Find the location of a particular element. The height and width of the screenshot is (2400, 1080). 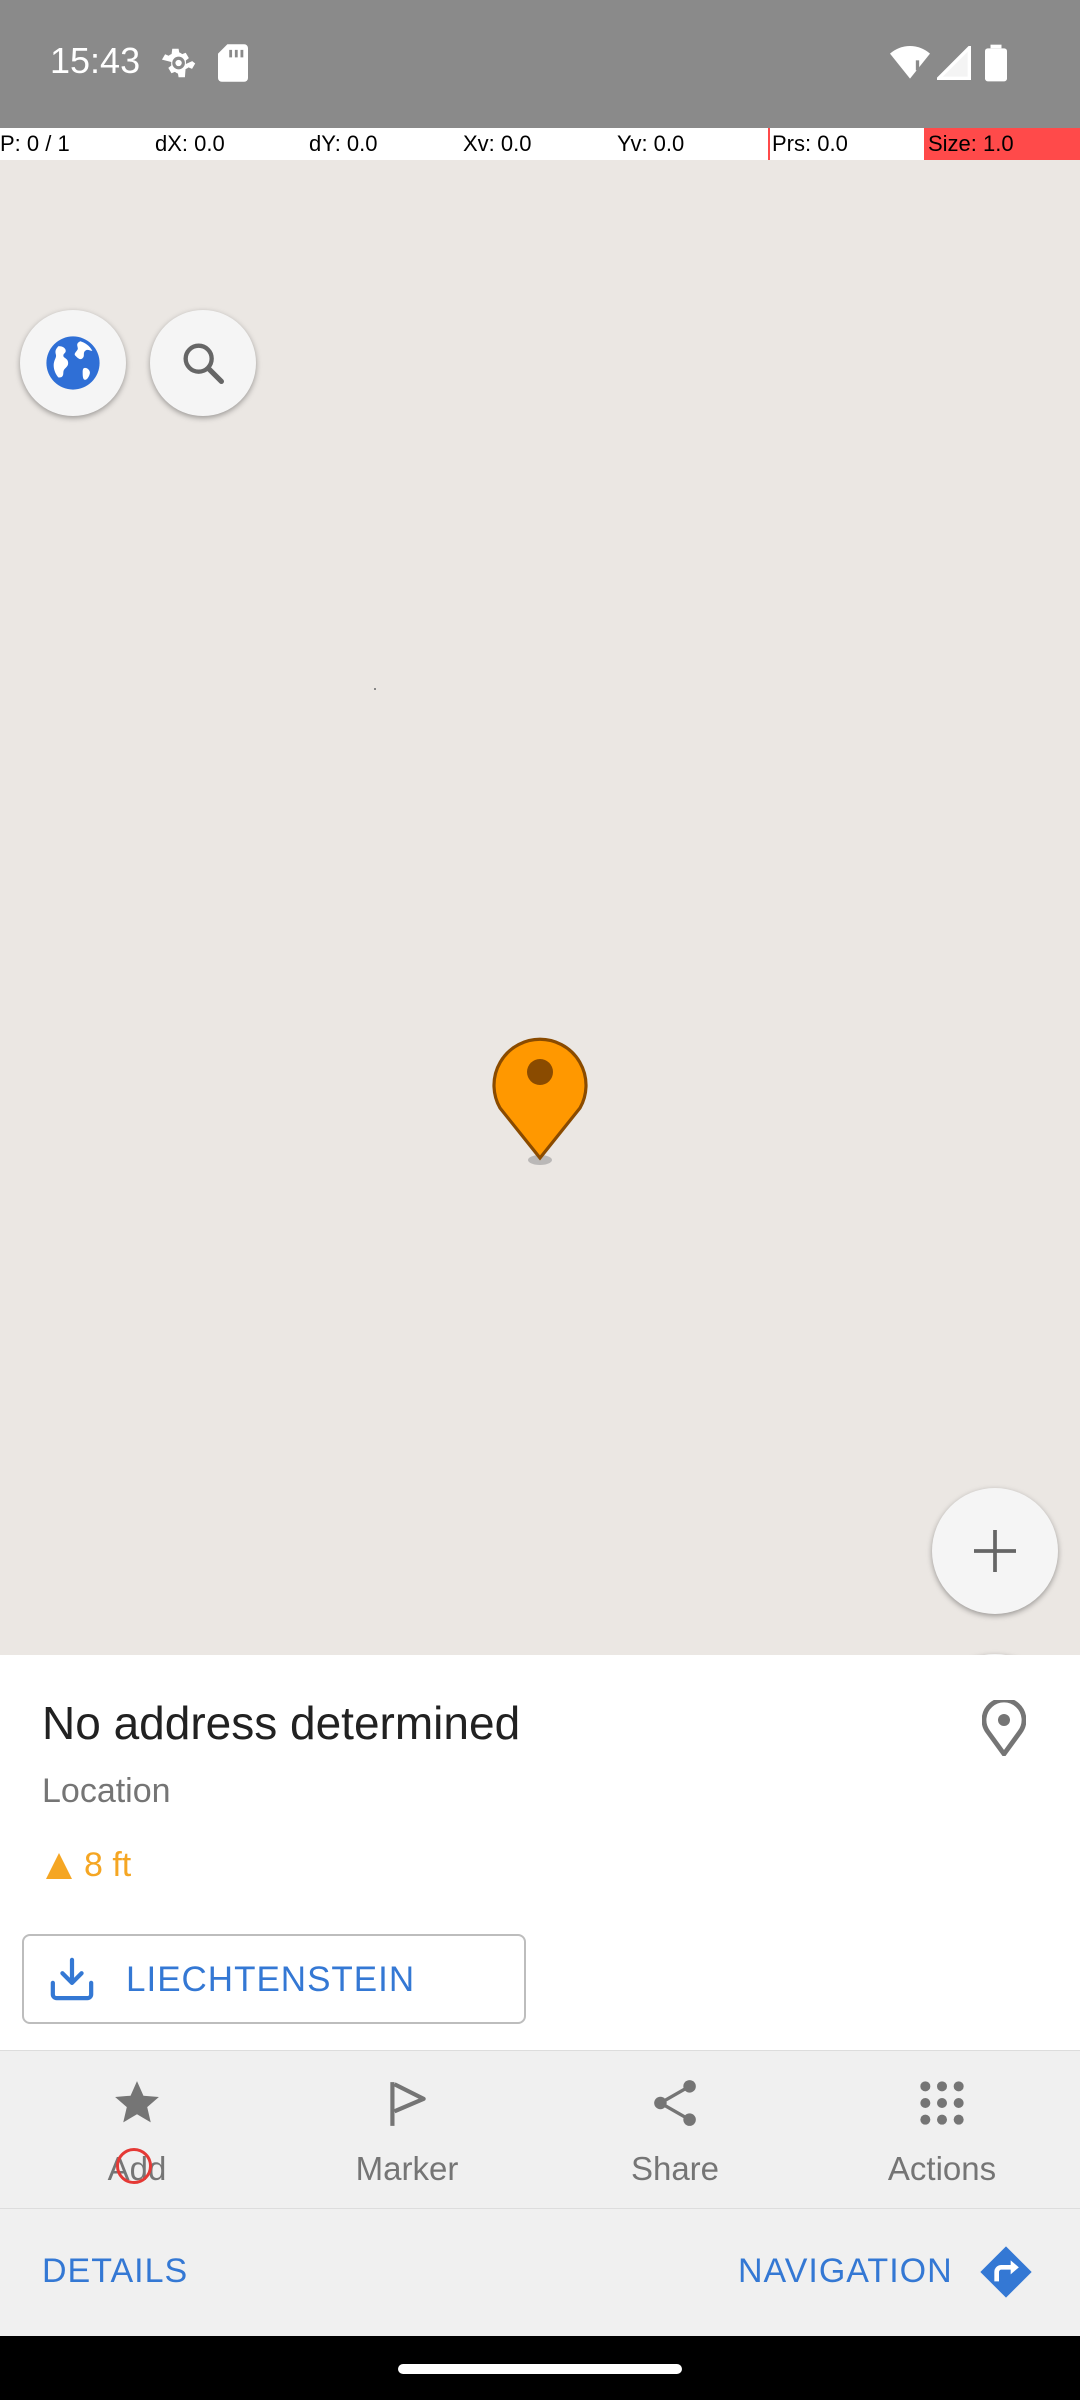

share-button: Share is located at coordinates (675, 2129).